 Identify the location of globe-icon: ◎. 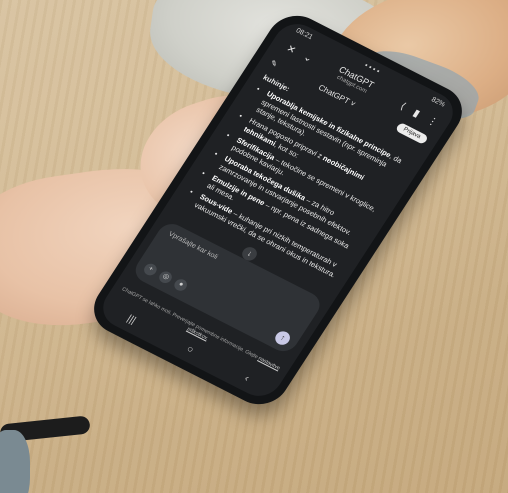
(165, 277).